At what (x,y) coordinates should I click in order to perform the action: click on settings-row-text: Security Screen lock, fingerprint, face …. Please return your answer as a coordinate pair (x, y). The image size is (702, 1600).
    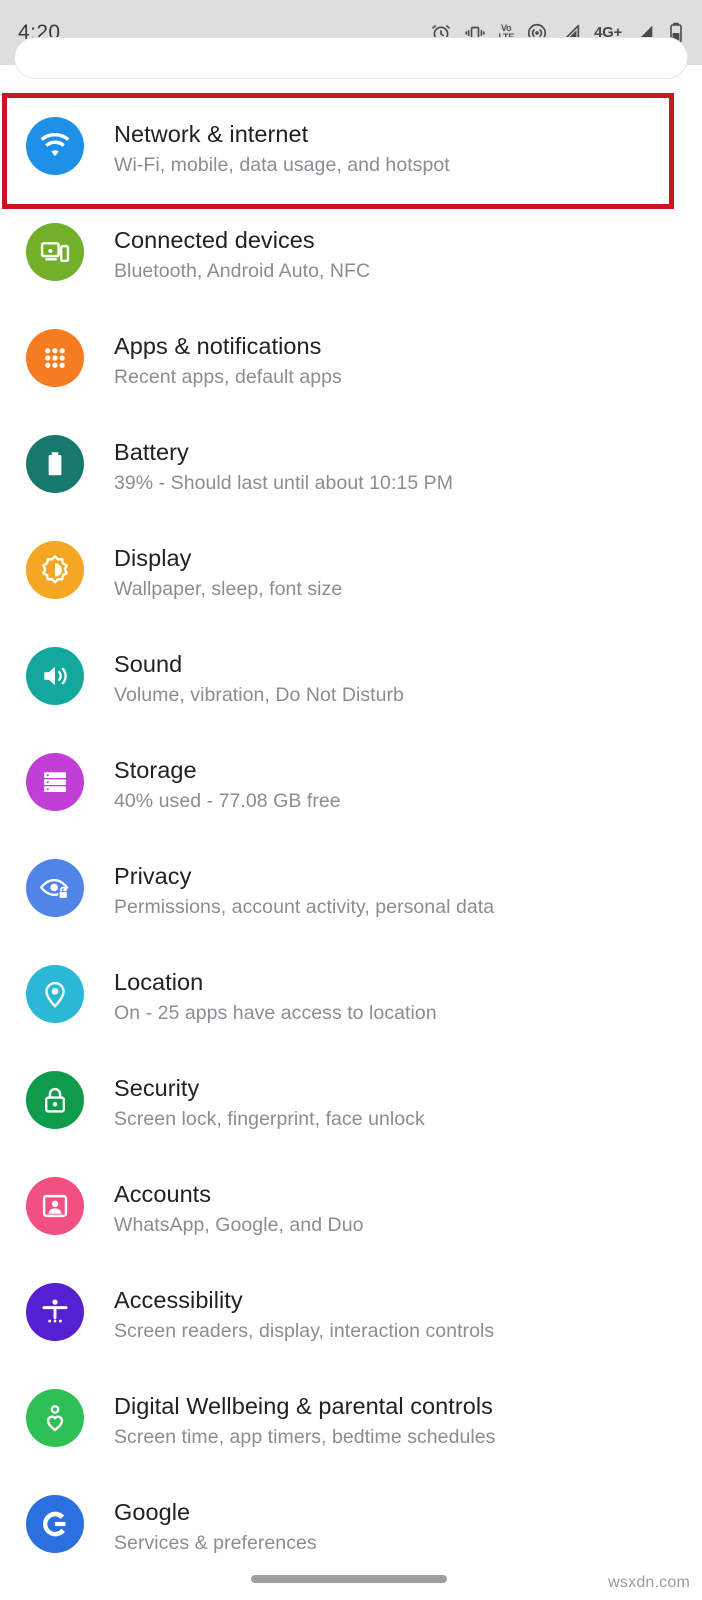
    Looking at the image, I should click on (269, 1090).